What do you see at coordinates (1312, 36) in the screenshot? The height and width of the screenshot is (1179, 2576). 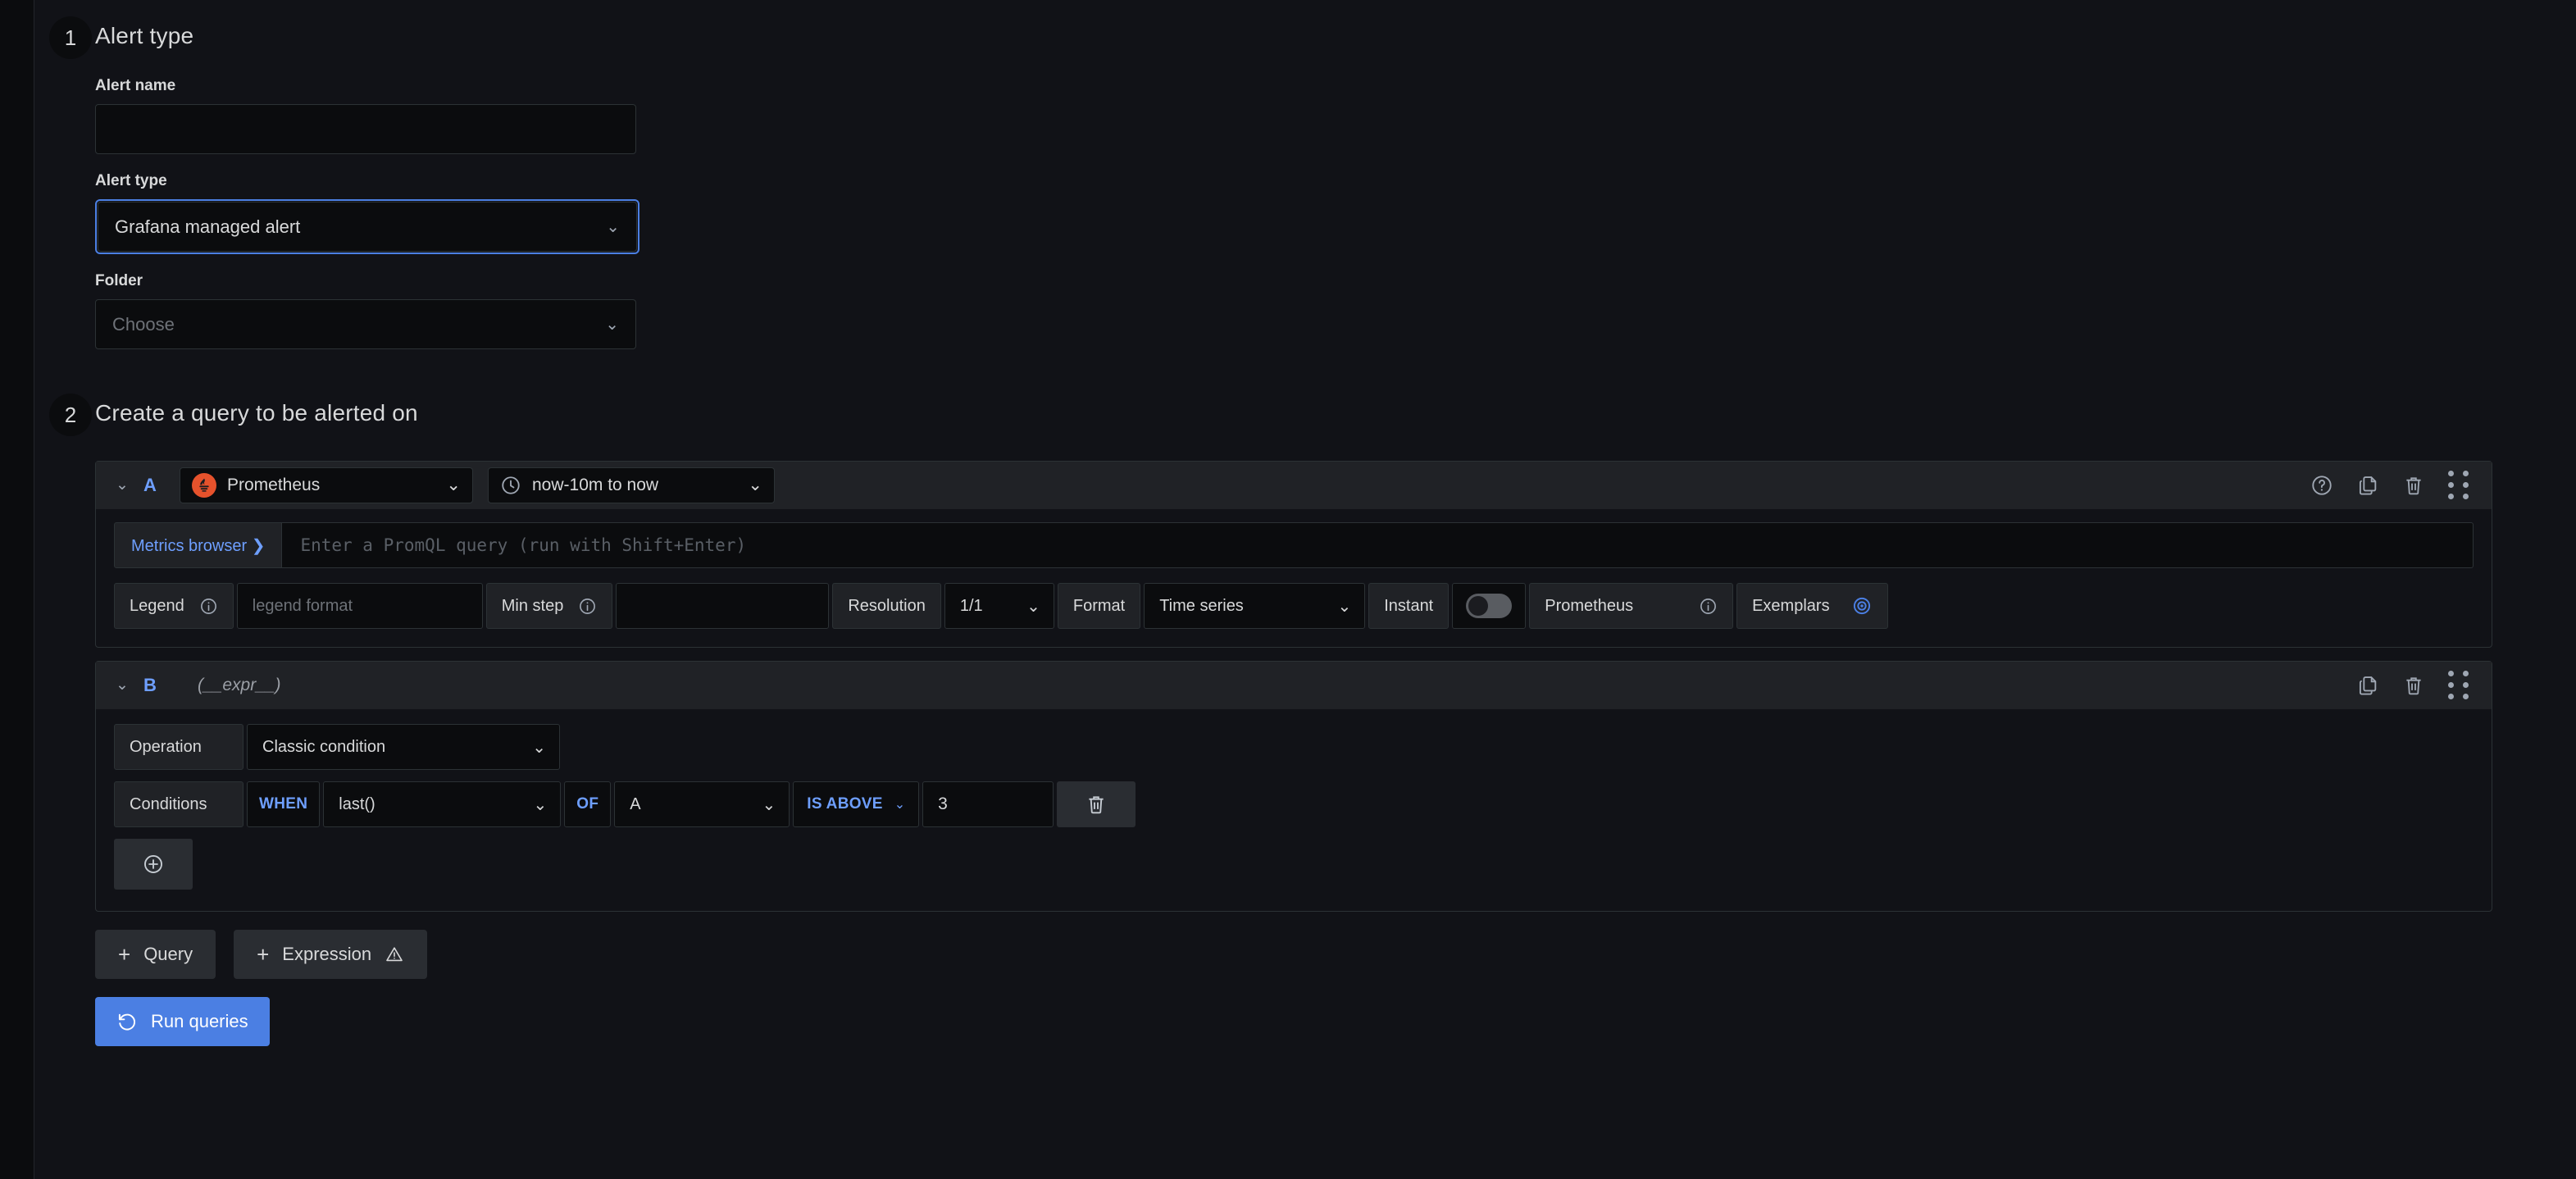 I see `step-1-header: 1 Alert type` at bounding box center [1312, 36].